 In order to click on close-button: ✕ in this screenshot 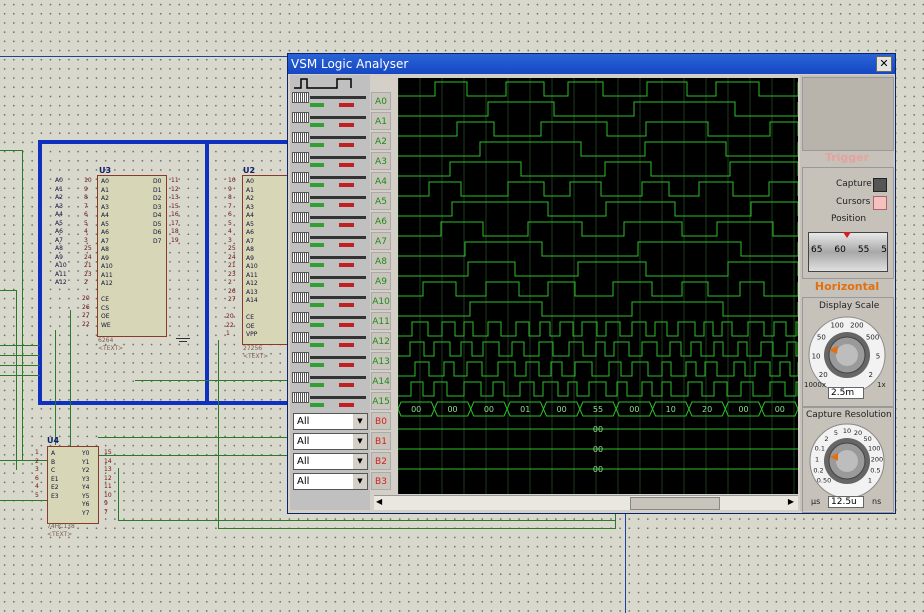, I will do `click(884, 64)`.